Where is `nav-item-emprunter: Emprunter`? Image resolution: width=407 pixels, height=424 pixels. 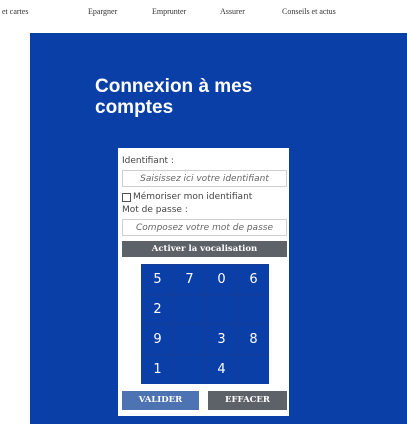
nav-item-emprunter: Emprunter is located at coordinates (169, 11).